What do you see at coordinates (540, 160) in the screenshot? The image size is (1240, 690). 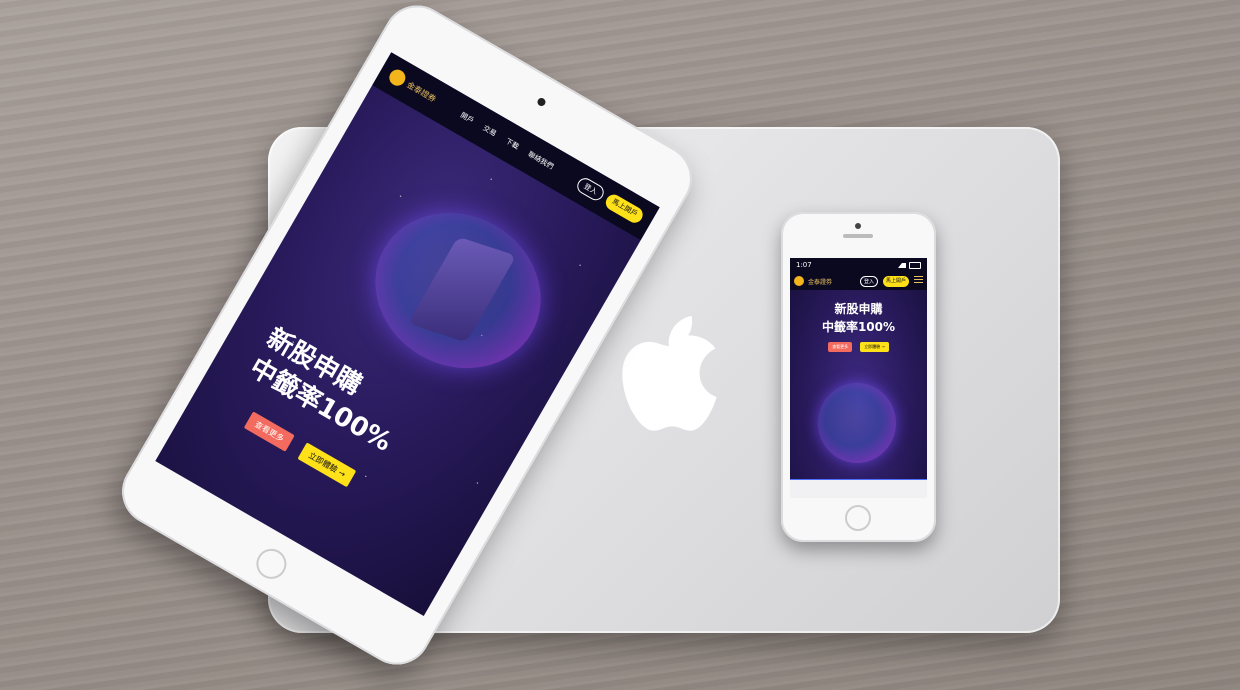 I see `nav-item: 聯絡我們` at bounding box center [540, 160].